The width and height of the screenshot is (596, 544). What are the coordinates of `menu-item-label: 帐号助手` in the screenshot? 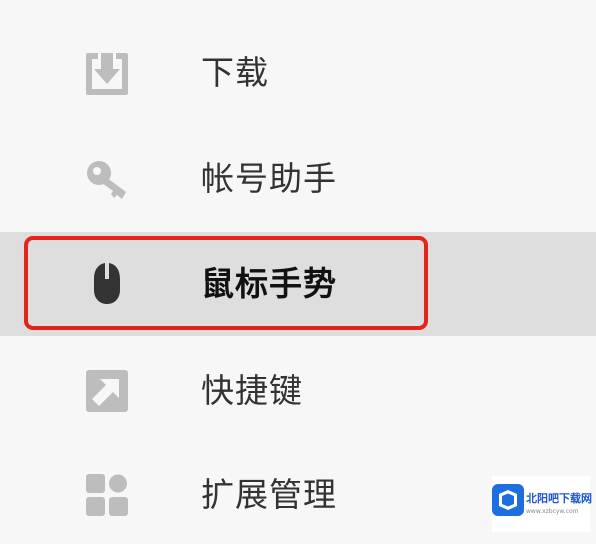 It's located at (269, 178).